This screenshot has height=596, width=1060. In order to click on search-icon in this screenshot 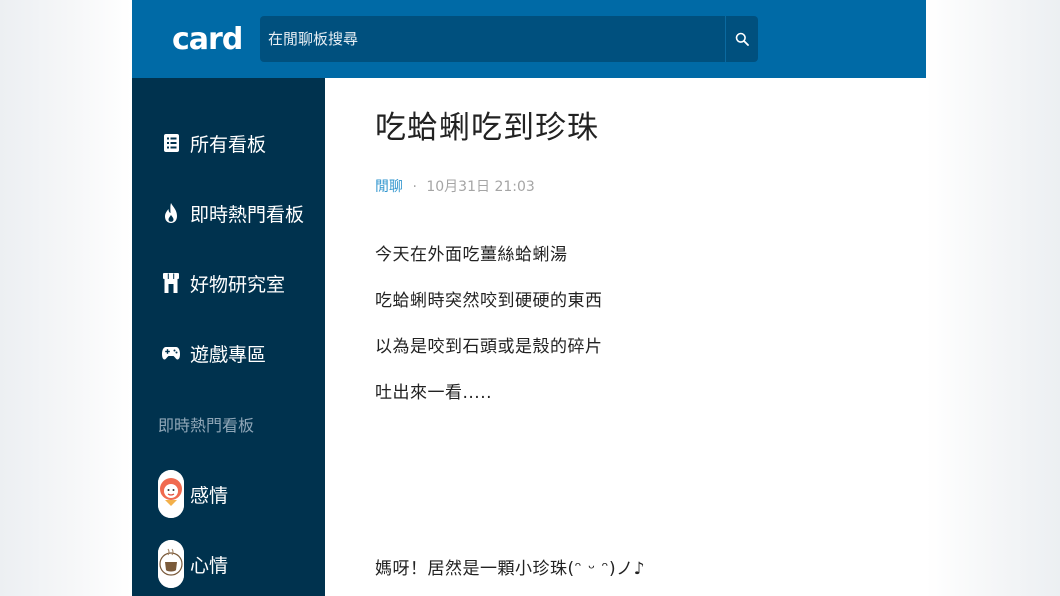, I will do `click(742, 39)`.